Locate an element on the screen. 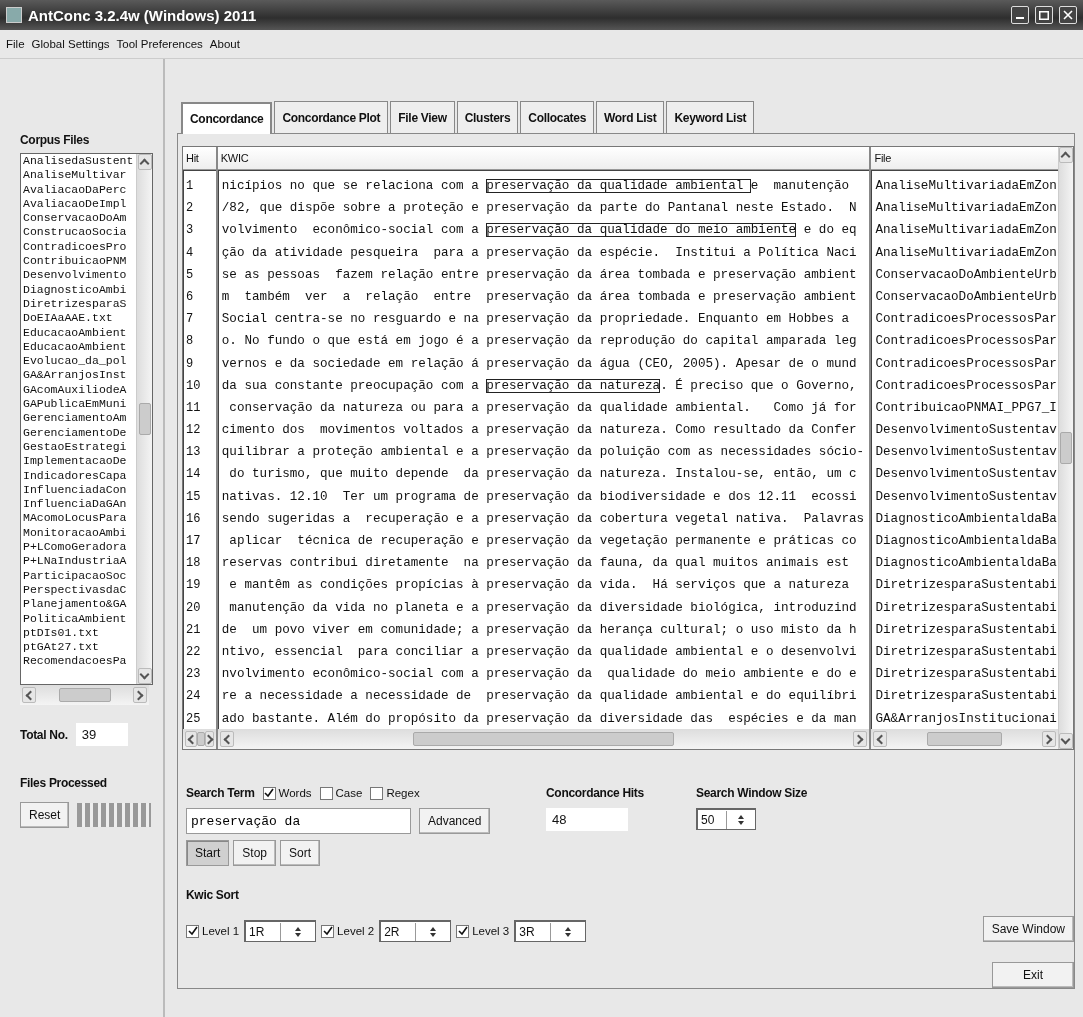  reset-button: Reset is located at coordinates (45, 815).